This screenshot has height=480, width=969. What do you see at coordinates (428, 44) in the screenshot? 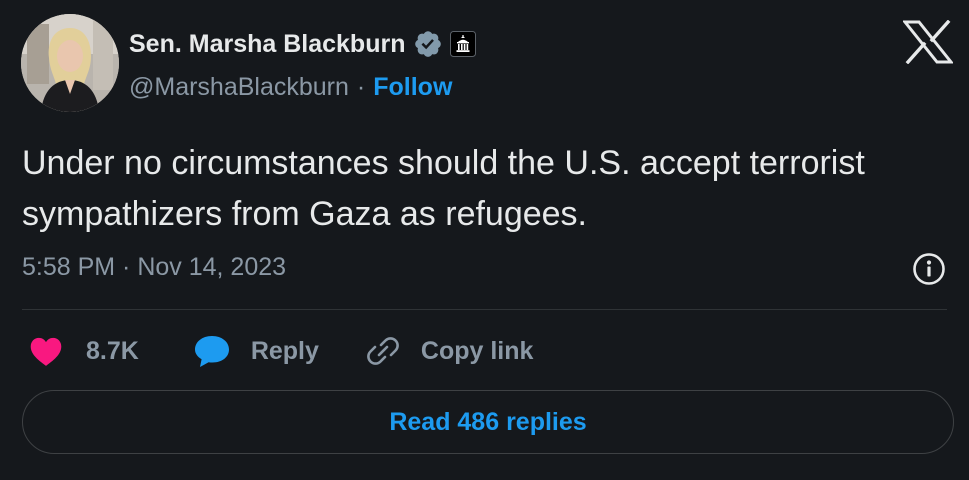
I see `verified-badge-icon` at bounding box center [428, 44].